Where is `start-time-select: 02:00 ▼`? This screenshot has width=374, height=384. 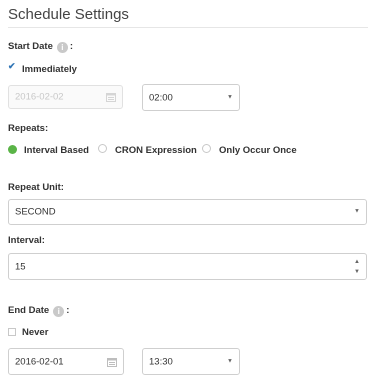
start-time-select: 02:00 ▼ is located at coordinates (191, 97).